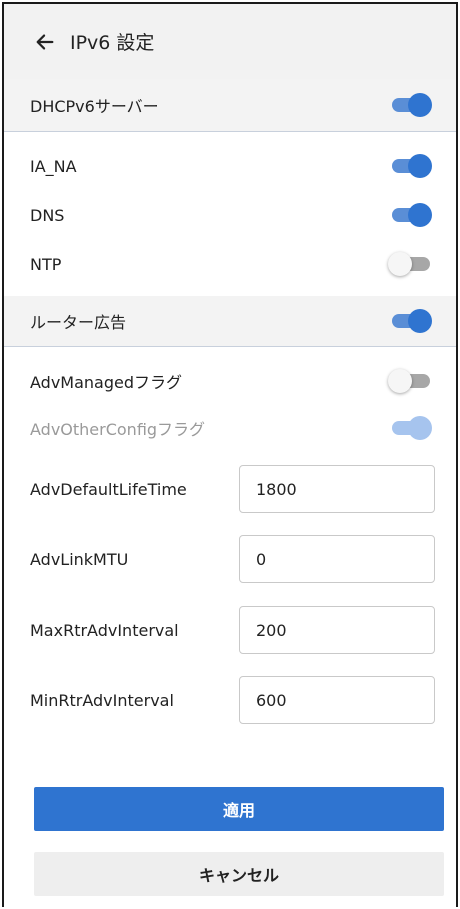 Image resolution: width=460 pixels, height=909 pixels. What do you see at coordinates (46, 264) in the screenshot?
I see `ntp-label: NTP` at bounding box center [46, 264].